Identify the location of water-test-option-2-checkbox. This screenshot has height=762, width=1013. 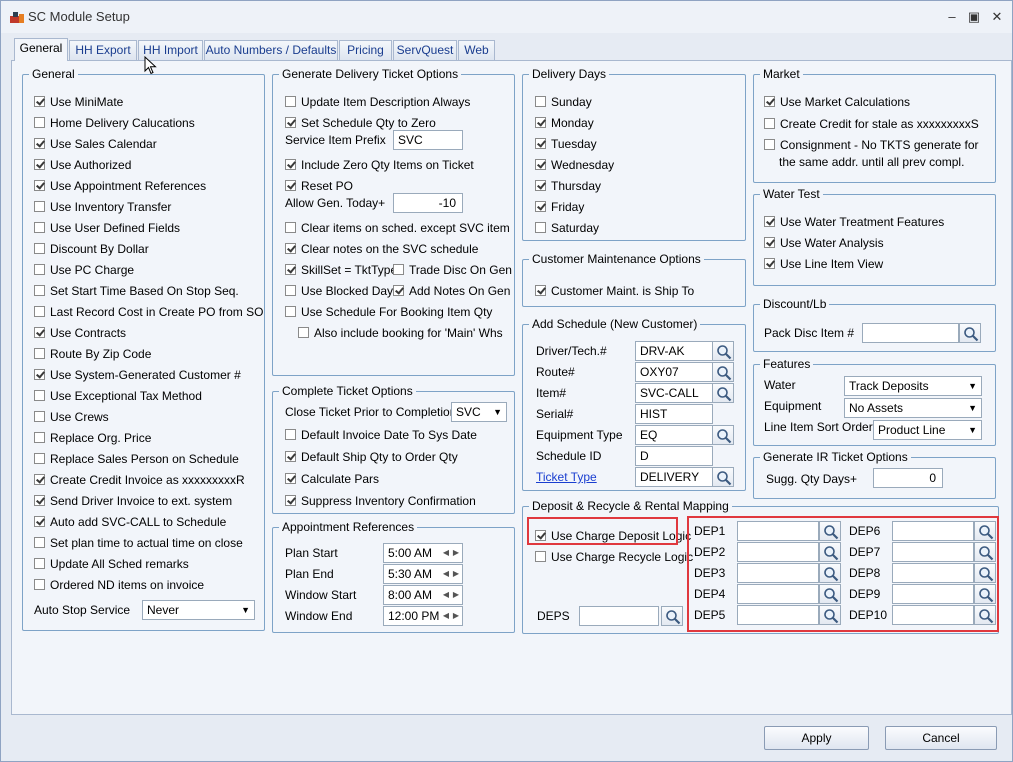
(769, 242).